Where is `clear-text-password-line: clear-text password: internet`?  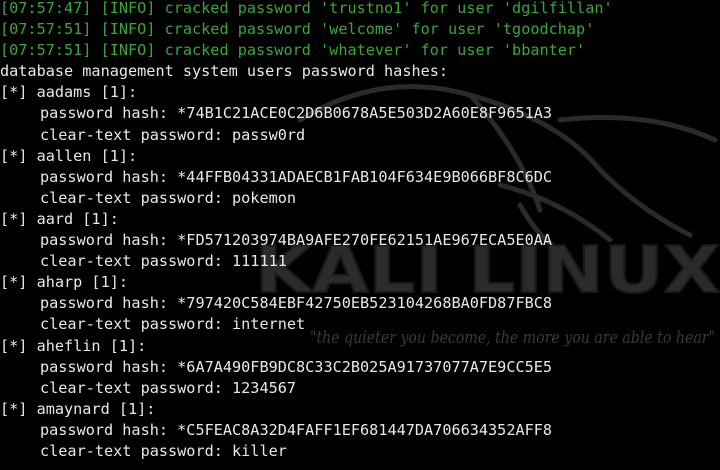 clear-text-password-line: clear-text password: internet is located at coordinates (173, 324).